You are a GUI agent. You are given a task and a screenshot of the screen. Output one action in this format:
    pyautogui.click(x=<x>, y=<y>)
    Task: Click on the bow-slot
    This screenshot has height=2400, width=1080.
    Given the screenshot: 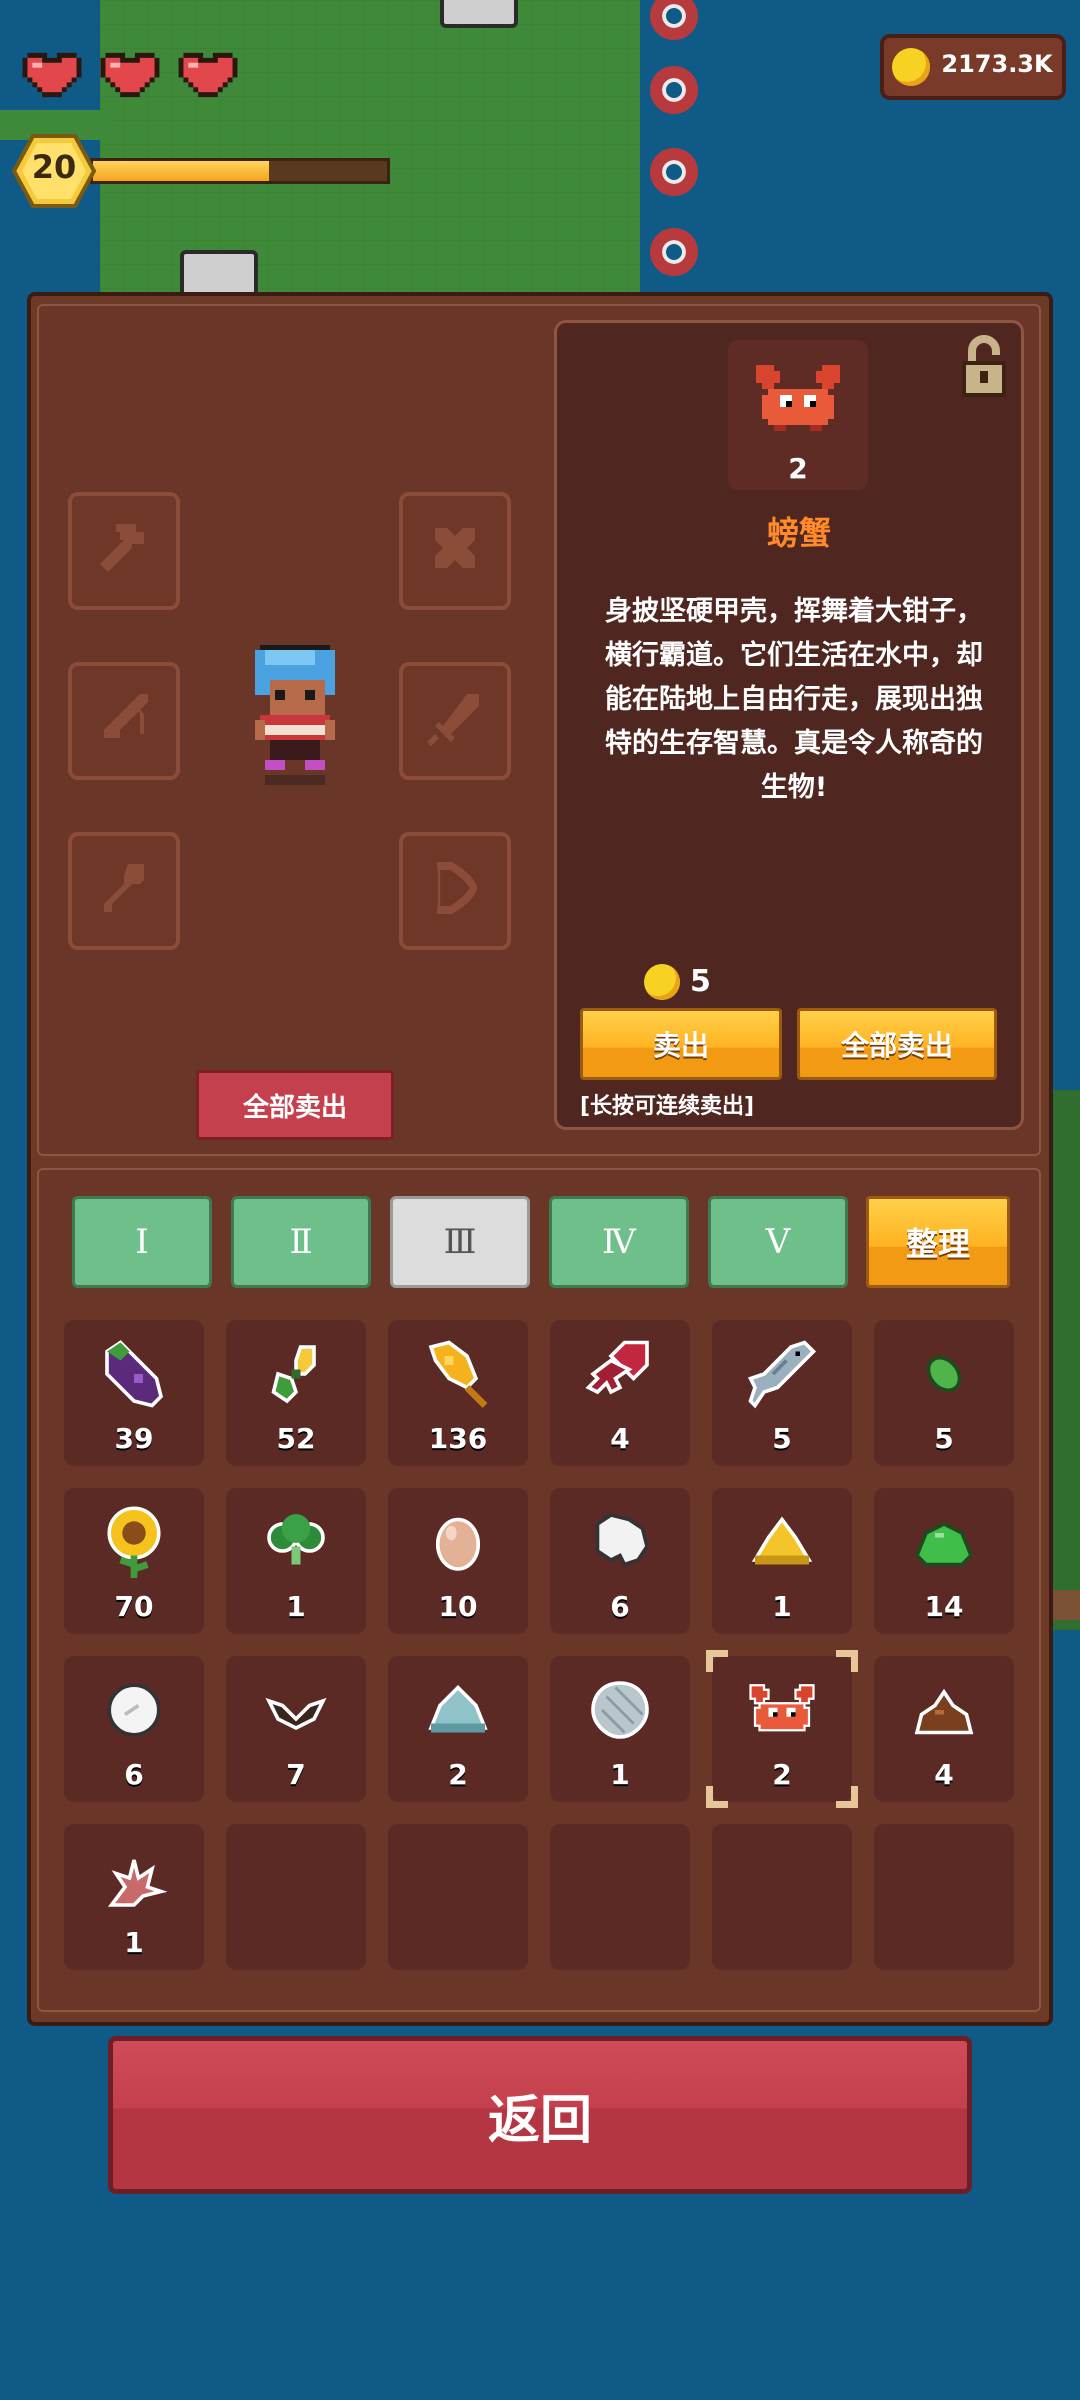 What is the action you would take?
    pyautogui.click(x=455, y=891)
    